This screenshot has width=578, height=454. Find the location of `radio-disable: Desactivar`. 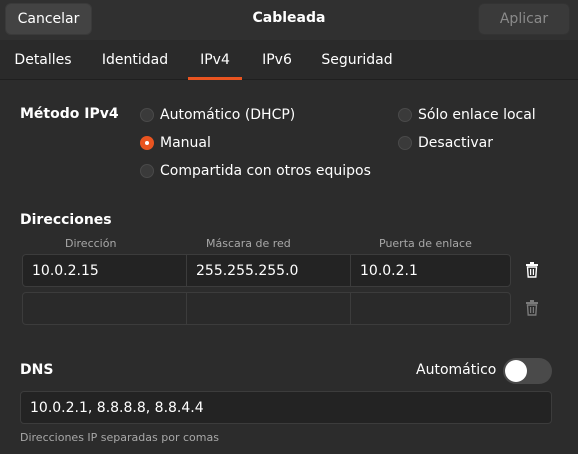

radio-disable: Desactivar is located at coordinates (445, 143).